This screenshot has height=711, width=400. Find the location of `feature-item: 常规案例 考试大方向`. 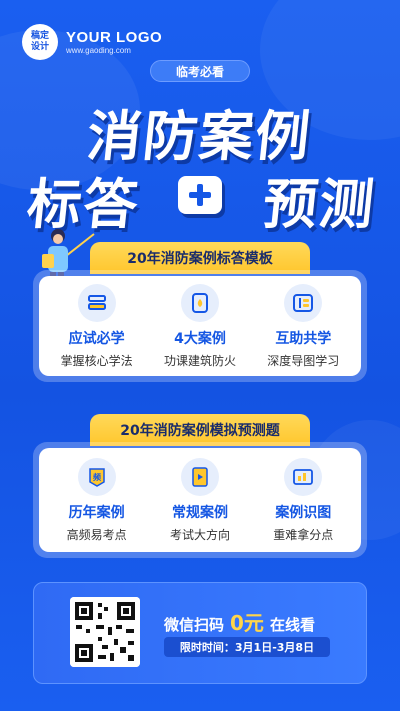

feature-item: 常规案例 考试大方向 is located at coordinates (200, 500).